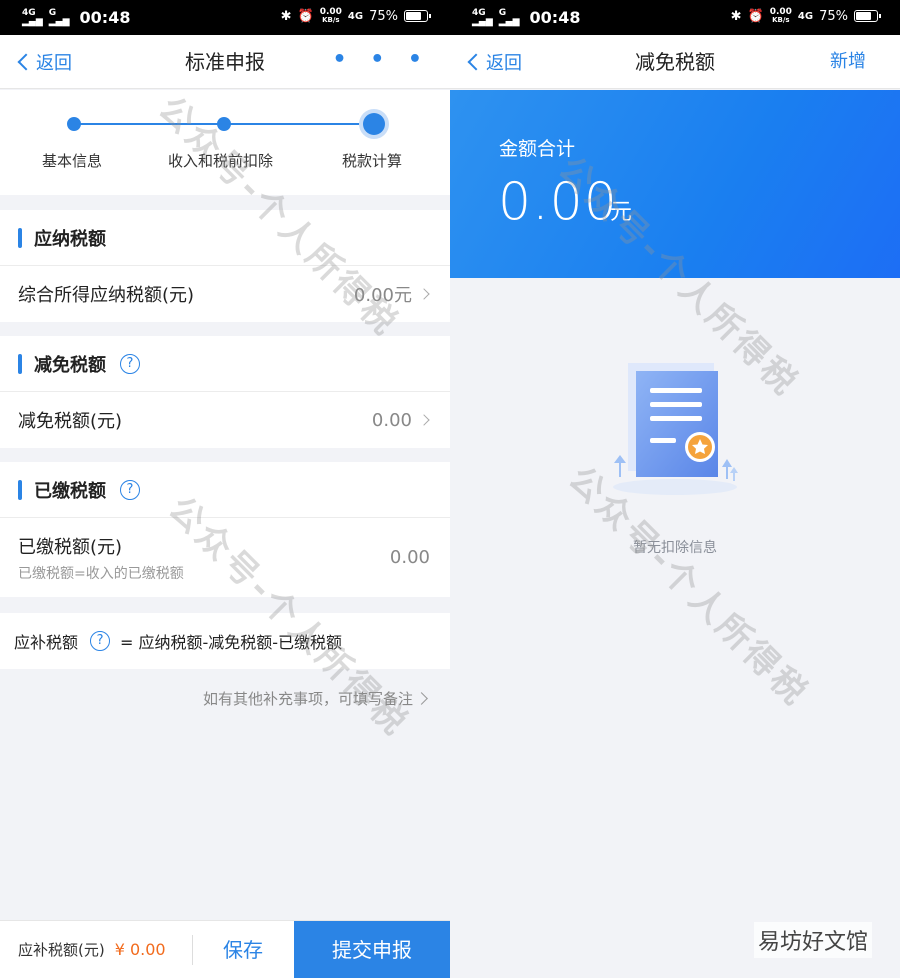  Describe the element at coordinates (372, 161) in the screenshot. I see `step-label-tax-calc: 税款计算` at that location.